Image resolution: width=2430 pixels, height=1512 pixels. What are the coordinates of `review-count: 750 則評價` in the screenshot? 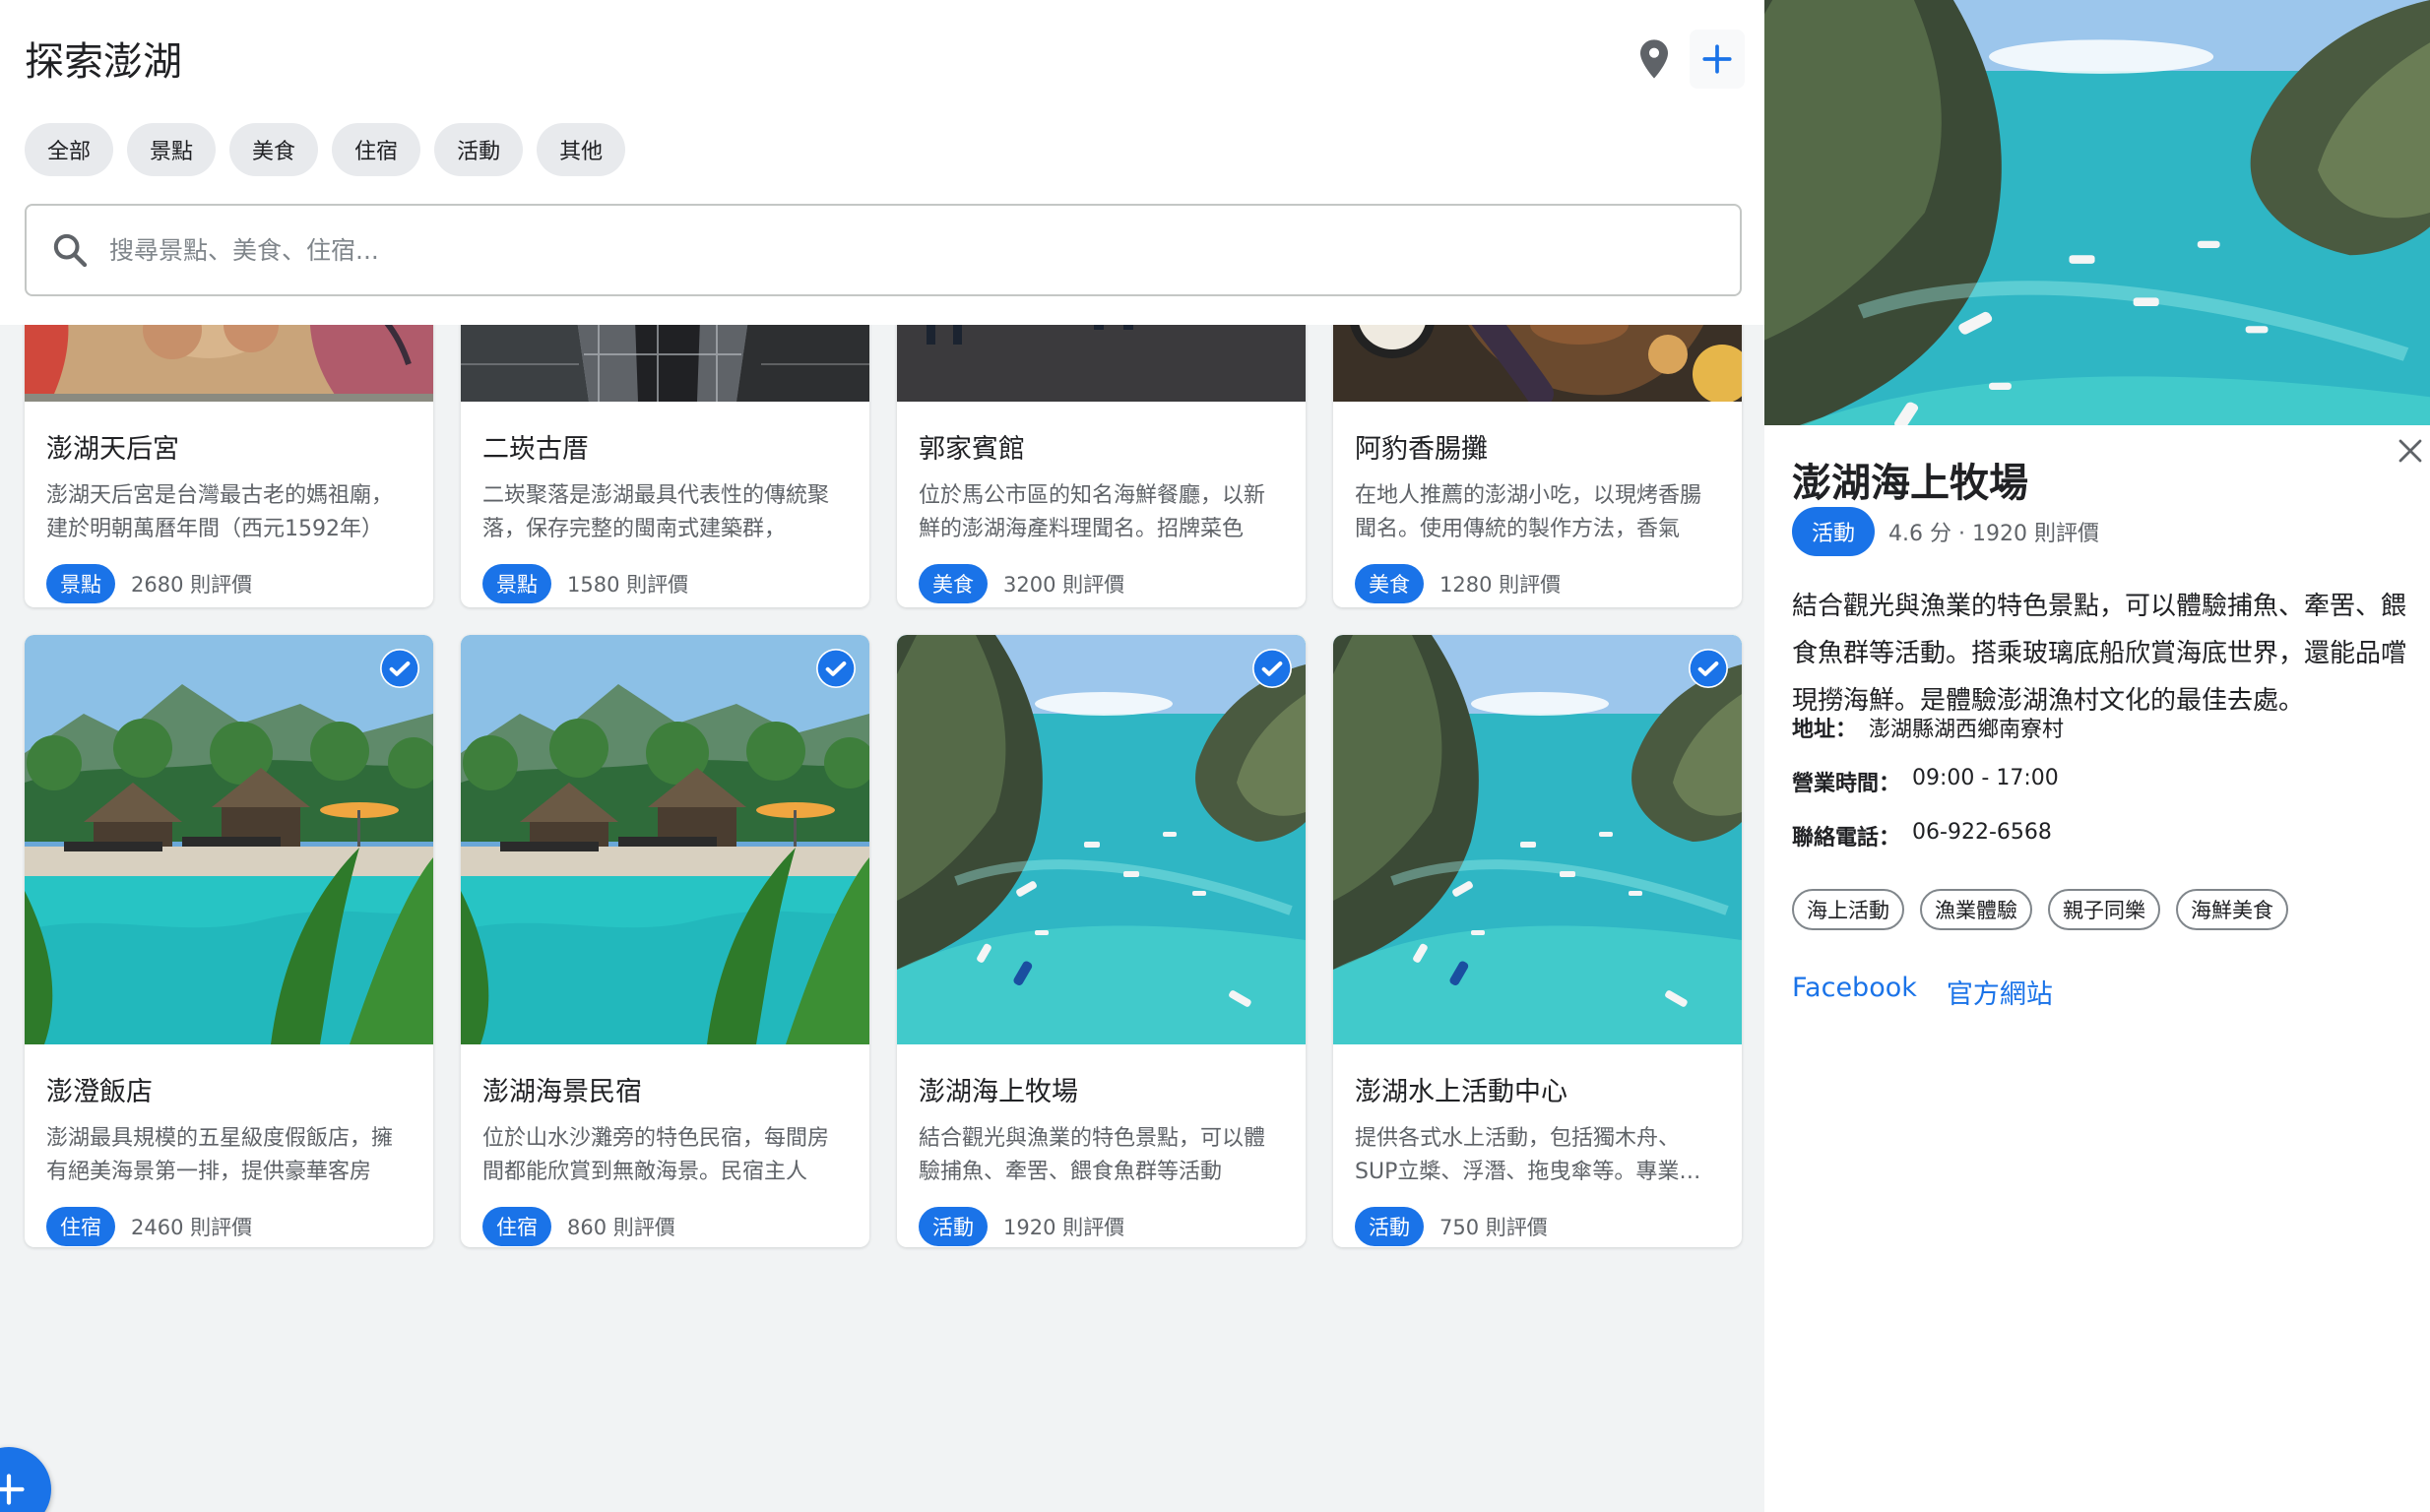 It's located at (1494, 1227).